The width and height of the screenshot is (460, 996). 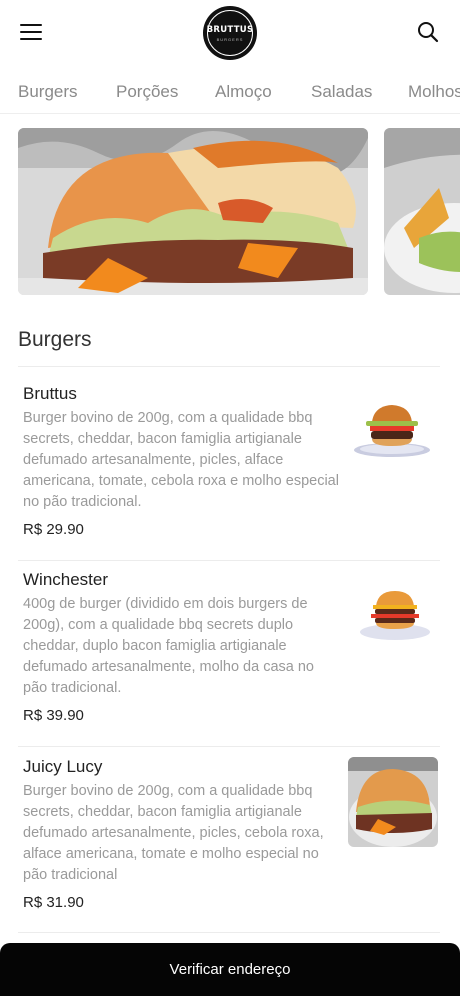 I want to click on tab-almoco: Almoço, so click(x=243, y=92).